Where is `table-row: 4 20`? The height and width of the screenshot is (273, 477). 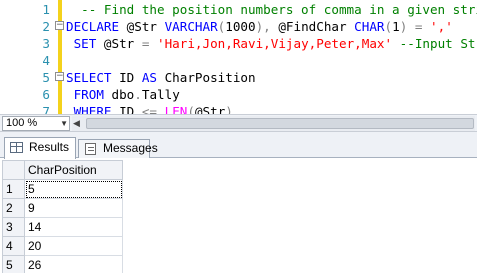
table-row: 4 20 is located at coordinates (62, 246).